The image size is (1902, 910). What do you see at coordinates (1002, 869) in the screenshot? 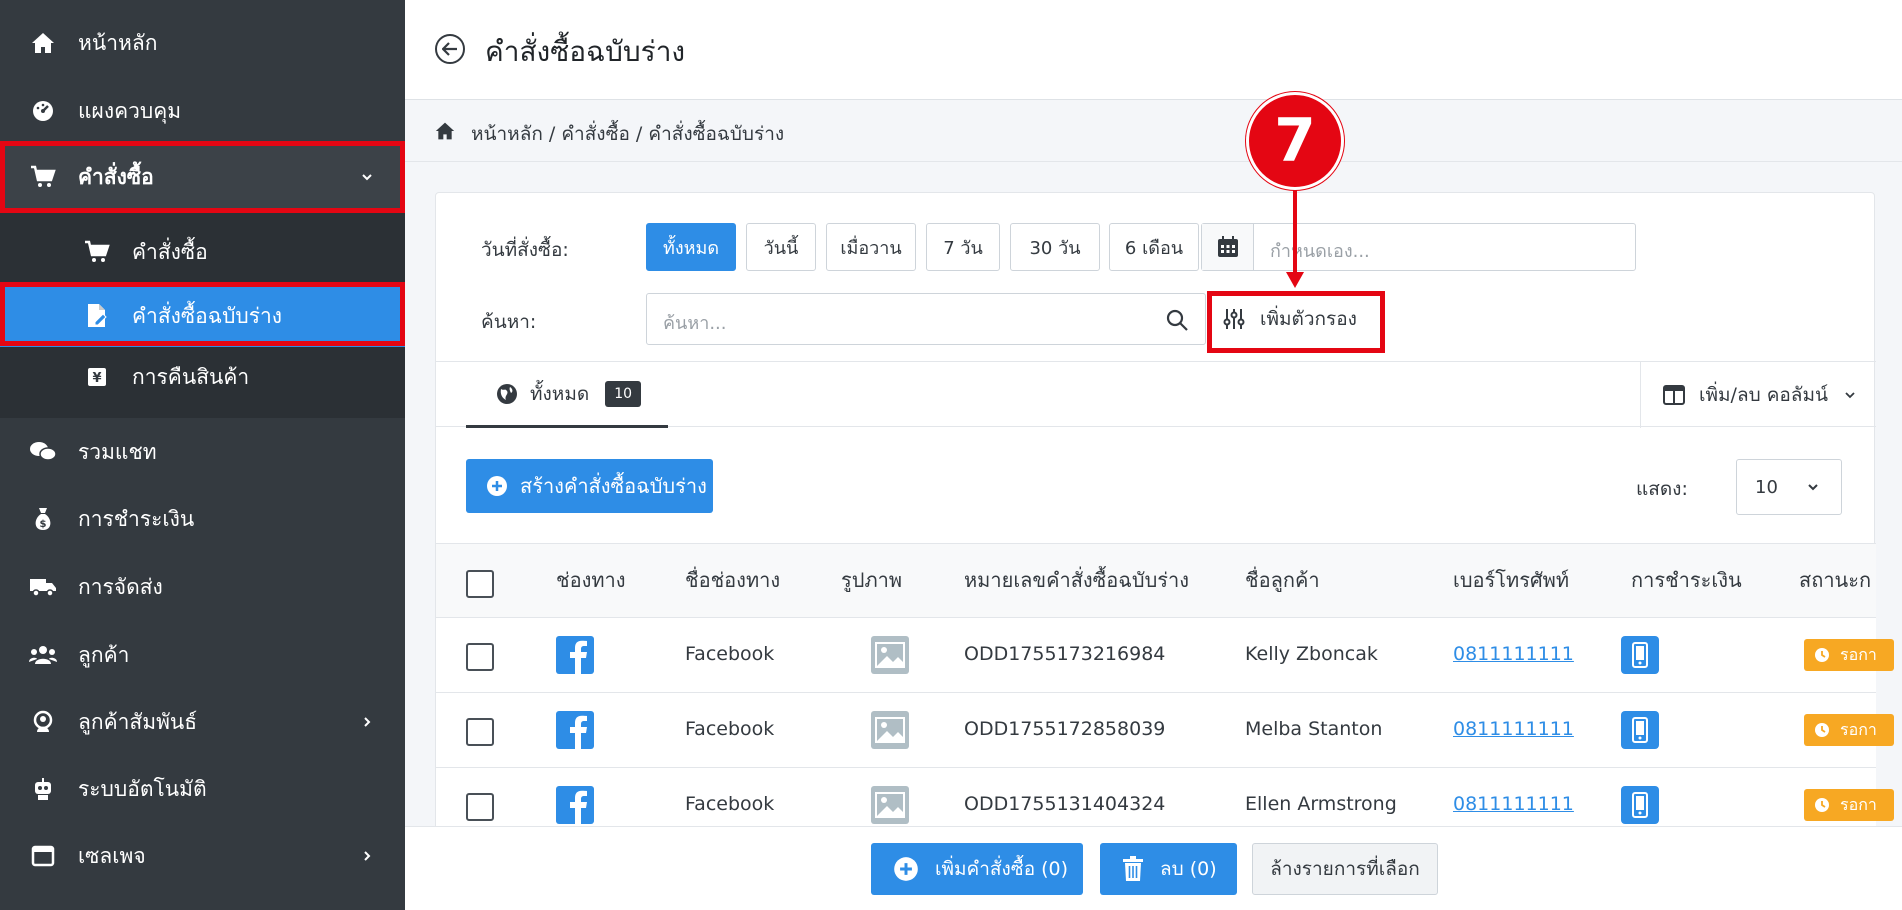
I see `add-to-order-label: เพิ่มคำสั่งซื้อ (0)` at bounding box center [1002, 869].